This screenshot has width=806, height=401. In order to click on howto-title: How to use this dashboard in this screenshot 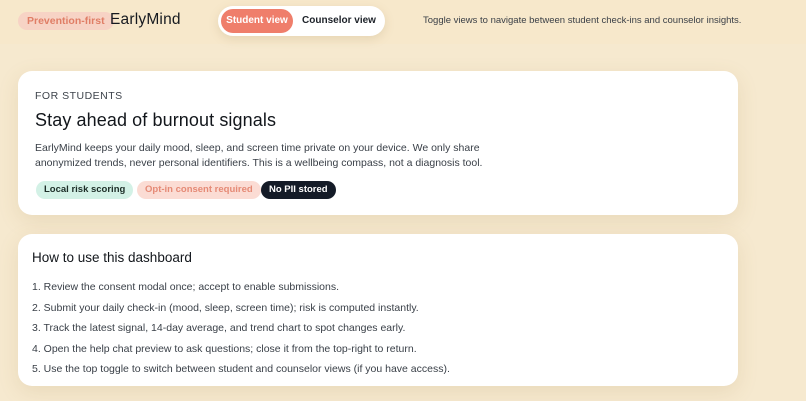, I will do `click(112, 257)`.